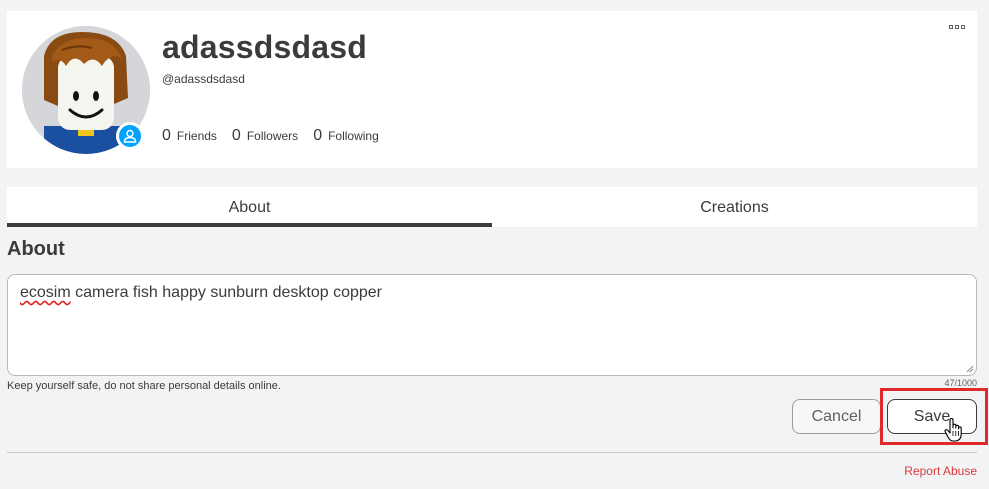  Describe the element at coordinates (734, 207) in the screenshot. I see `tab-creations: Creations` at that location.